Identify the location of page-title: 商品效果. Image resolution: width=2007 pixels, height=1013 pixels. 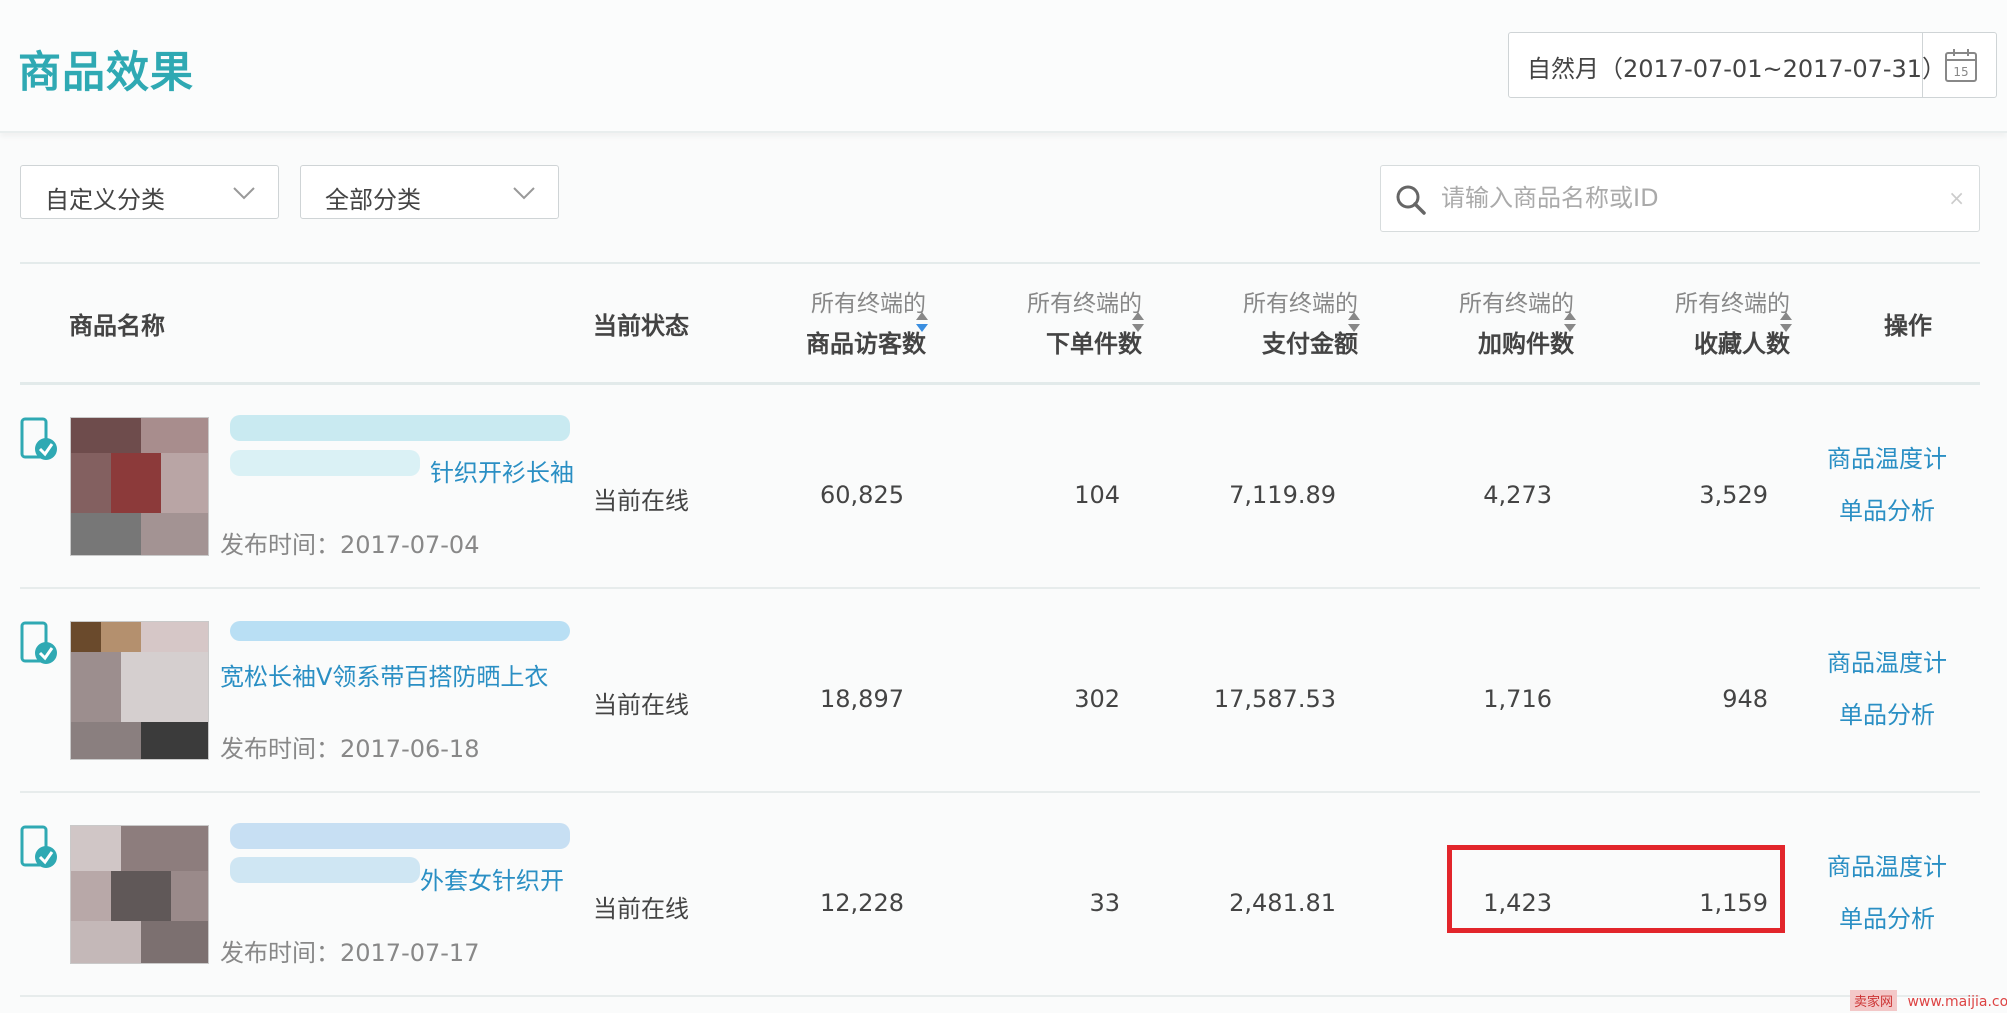
(106, 73).